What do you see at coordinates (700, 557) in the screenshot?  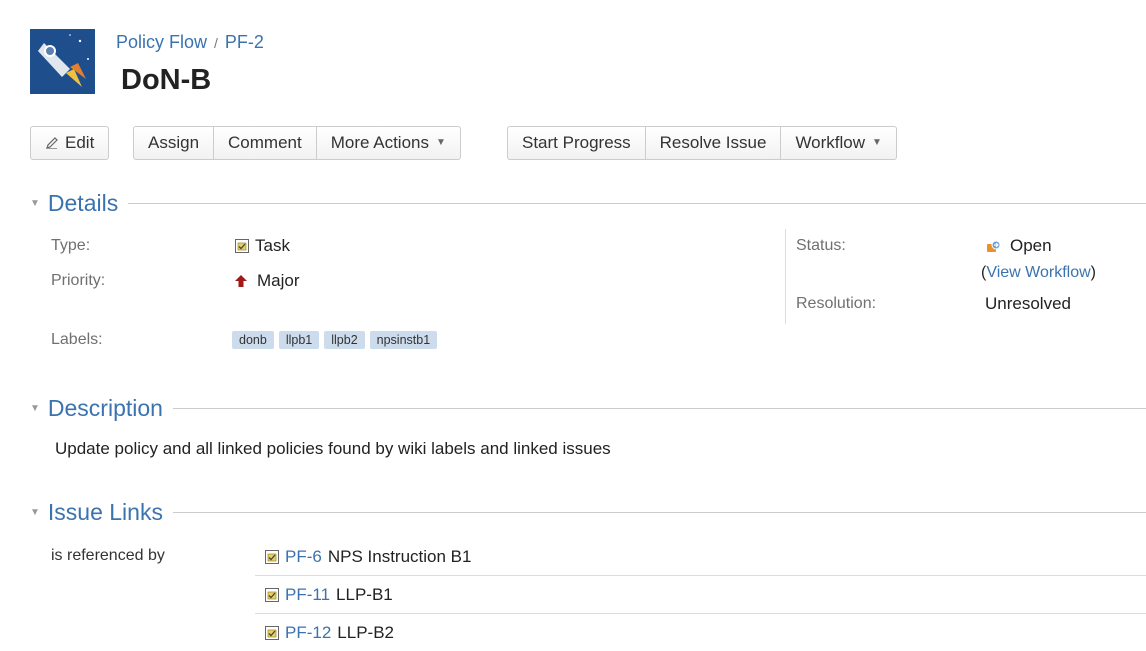 I see `issue-link-row: PF-6 NPS Instruction B1` at bounding box center [700, 557].